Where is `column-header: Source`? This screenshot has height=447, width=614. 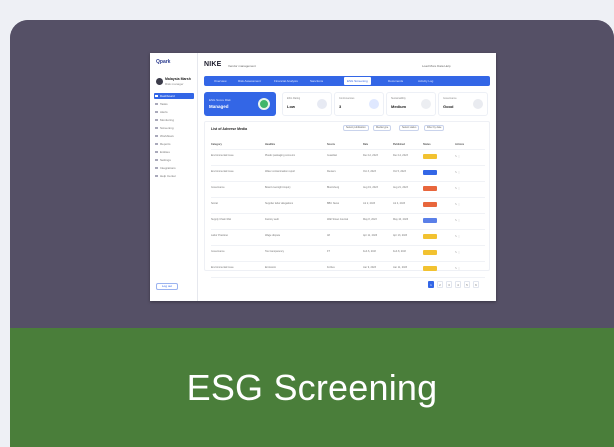 column-header: Source is located at coordinates (331, 144).